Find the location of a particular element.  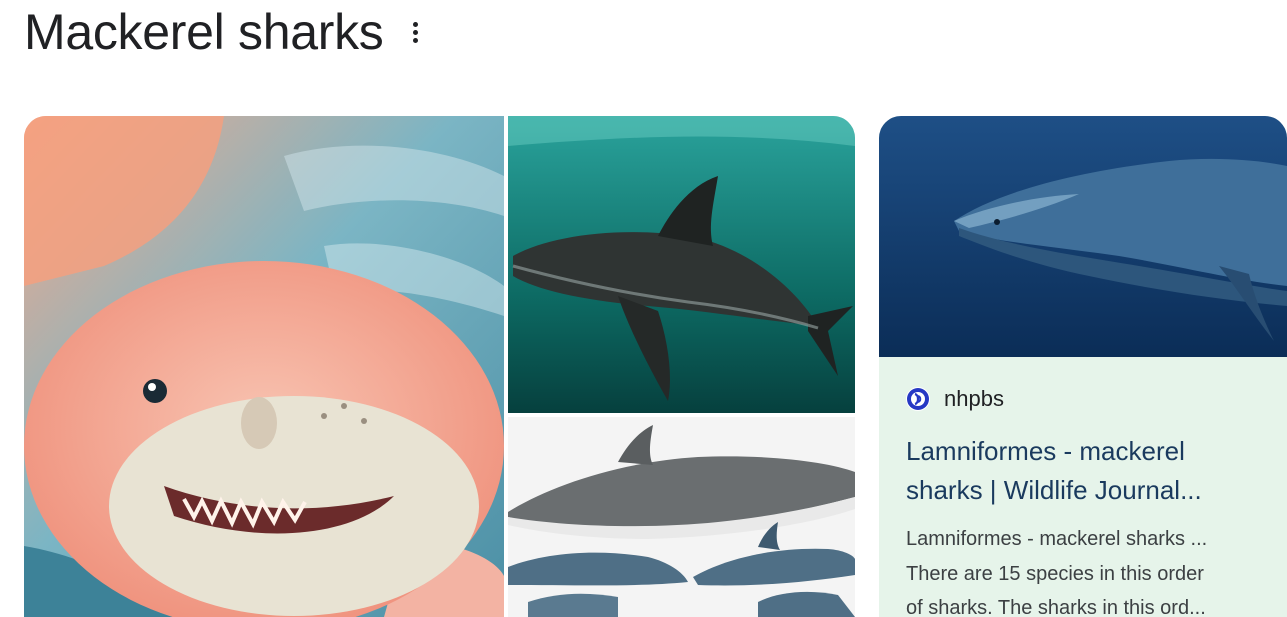

source-row: nhpbs is located at coordinates (1086, 399).